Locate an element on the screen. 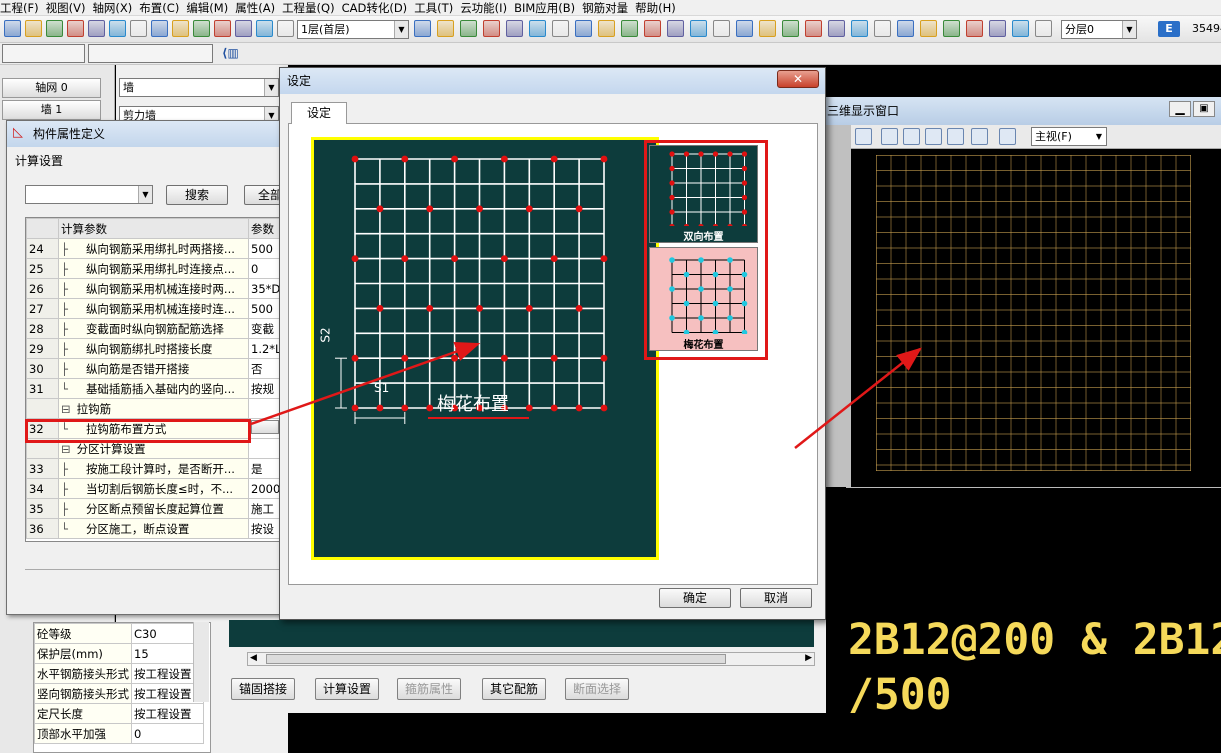 The height and width of the screenshot is (753, 1221). property-row: 水平钢筋接头形式 按工程设置 is located at coordinates (119, 673).